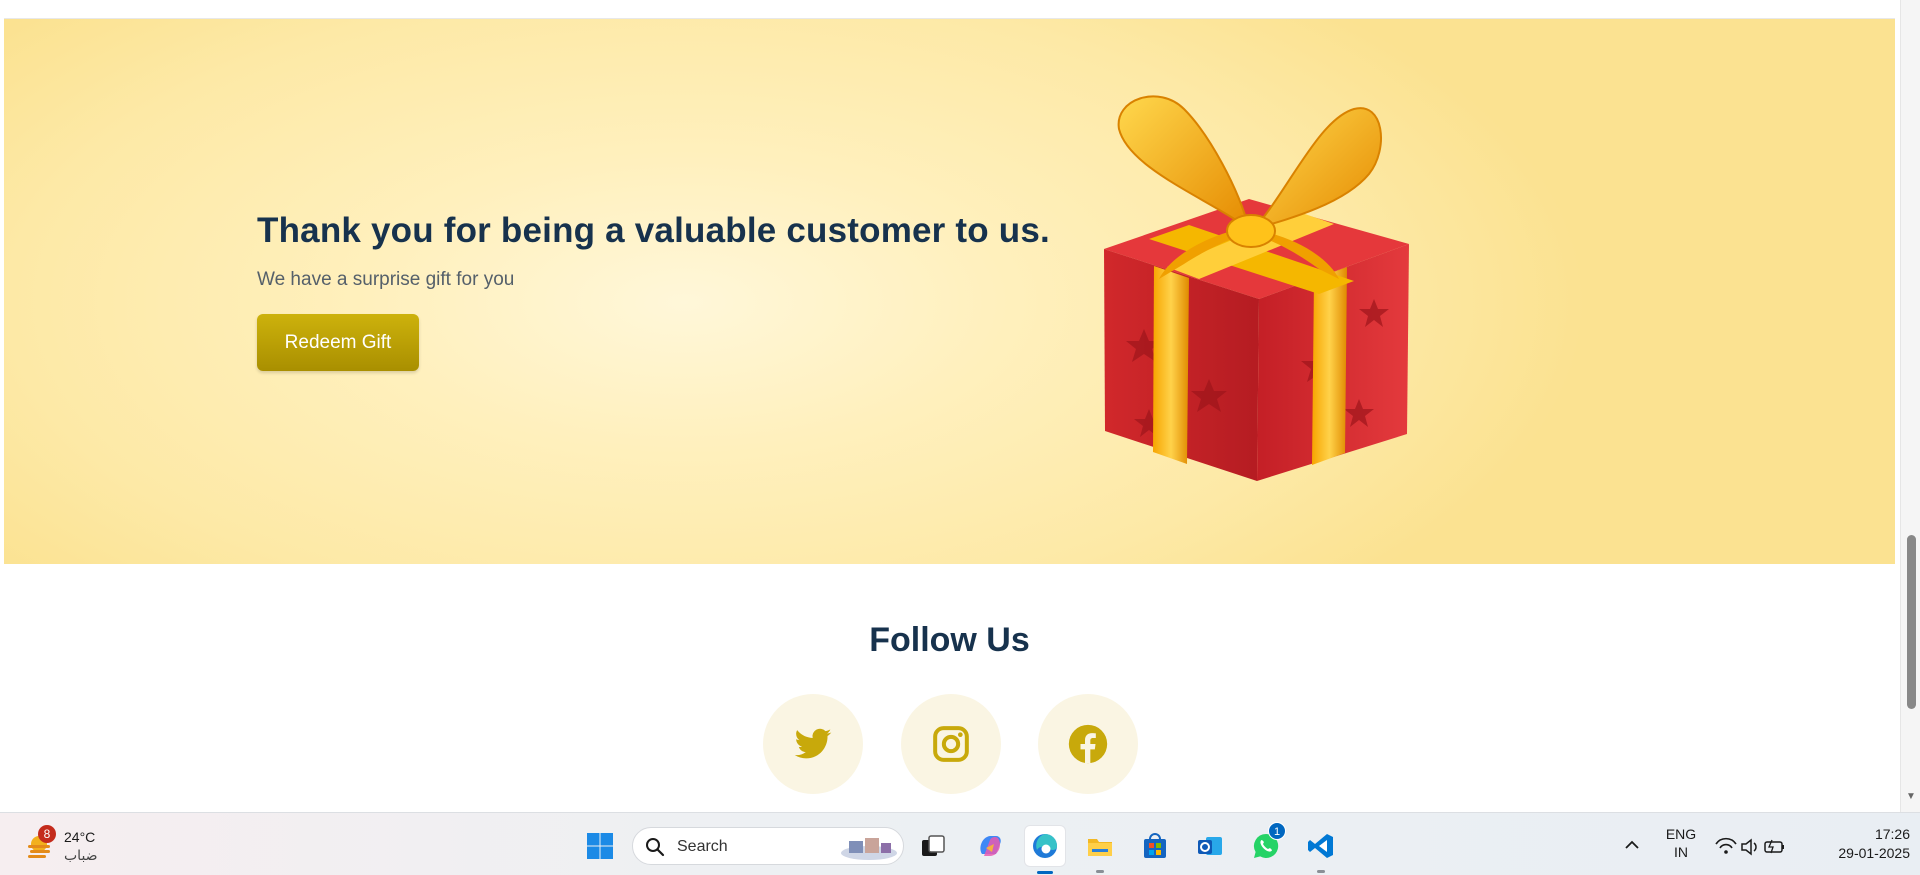 Image resolution: width=1920 pixels, height=875 pixels. I want to click on clock-time: 17:26, so click(1892, 834).